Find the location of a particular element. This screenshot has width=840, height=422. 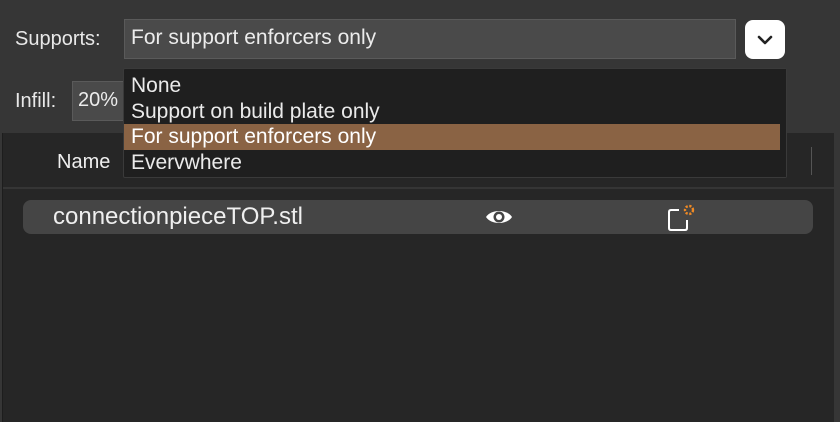

supports-label: Supports: is located at coordinates (58, 39).